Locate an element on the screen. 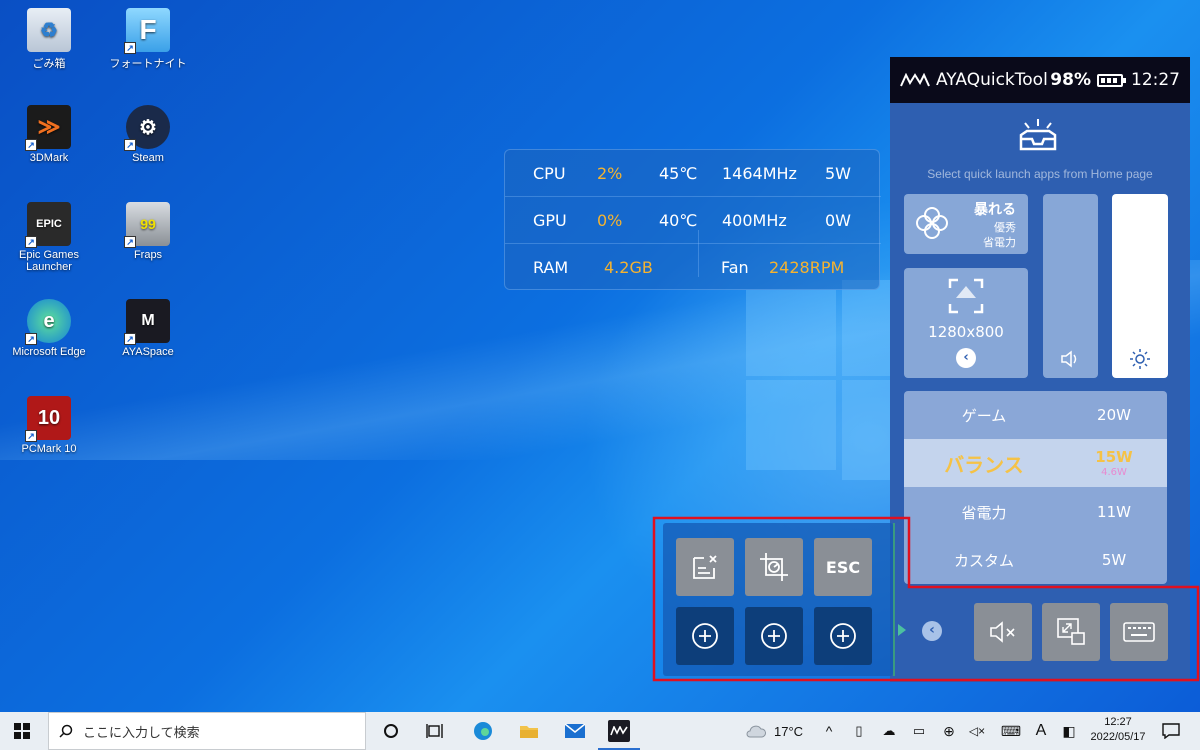  gpu-temp: 40℃ is located at coordinates (678, 220).